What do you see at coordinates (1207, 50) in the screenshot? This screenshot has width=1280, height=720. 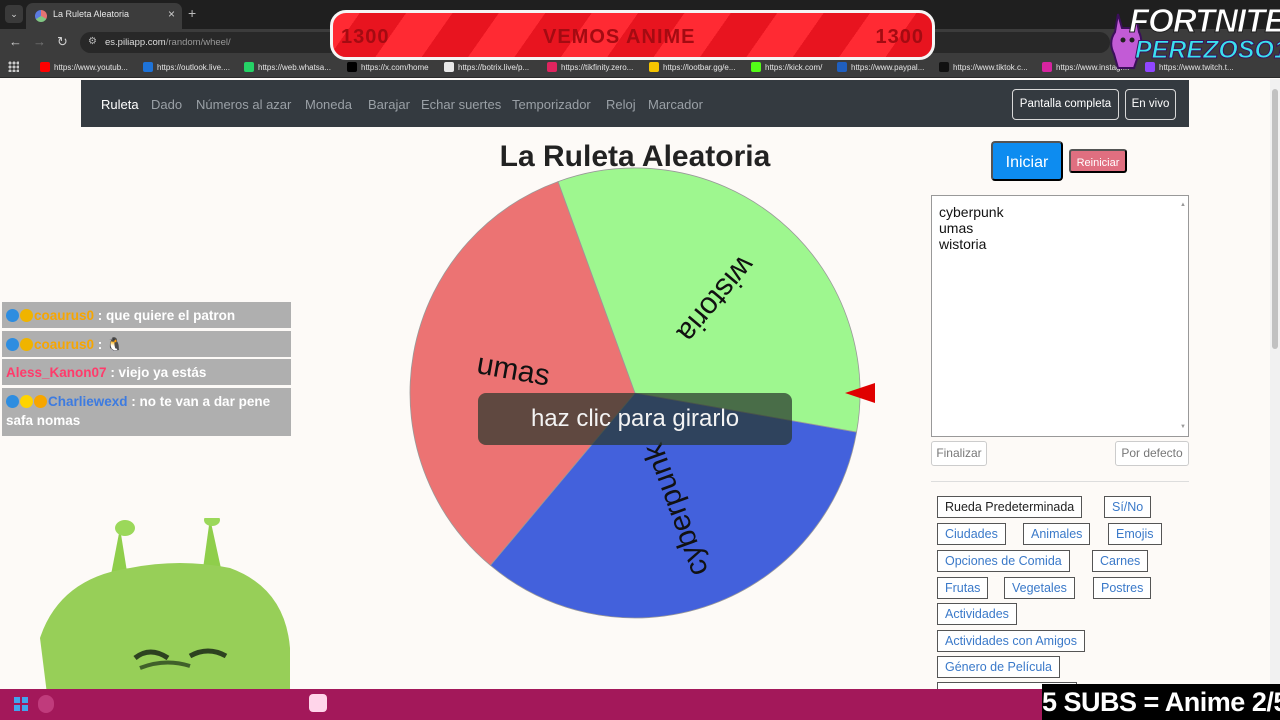 I see `channel-logo-text: PEREZOSO1` at bounding box center [1207, 50].